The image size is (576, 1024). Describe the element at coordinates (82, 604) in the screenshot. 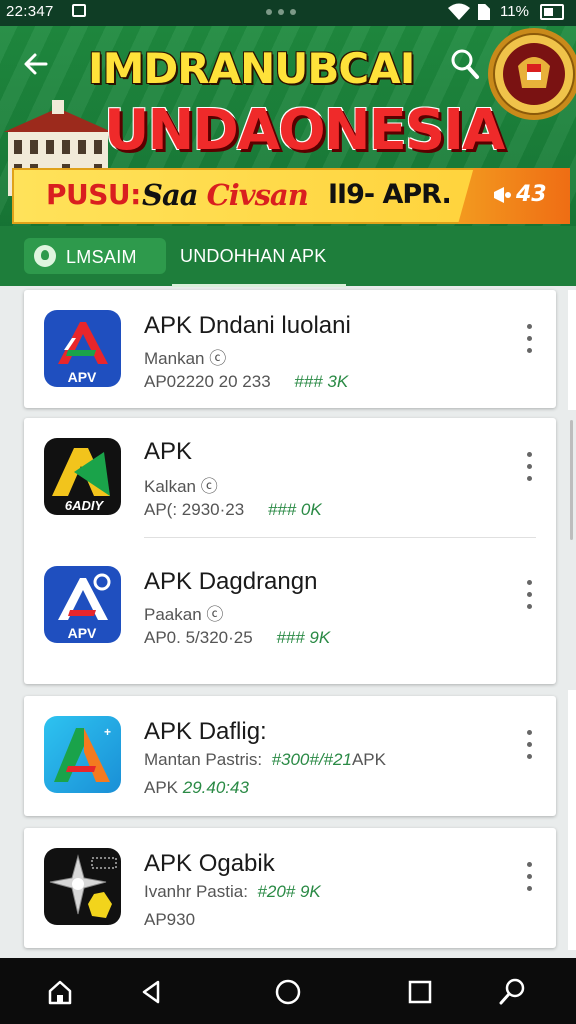

I see `blue-a-icon: APV` at that location.